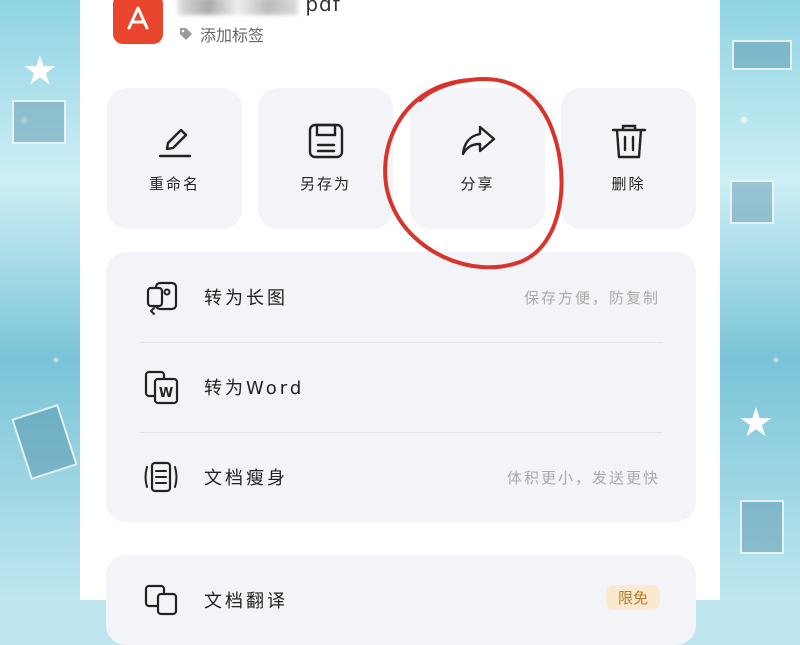 The height and width of the screenshot is (645, 800). What do you see at coordinates (161, 477) in the screenshot?
I see `compress-icon` at bounding box center [161, 477].